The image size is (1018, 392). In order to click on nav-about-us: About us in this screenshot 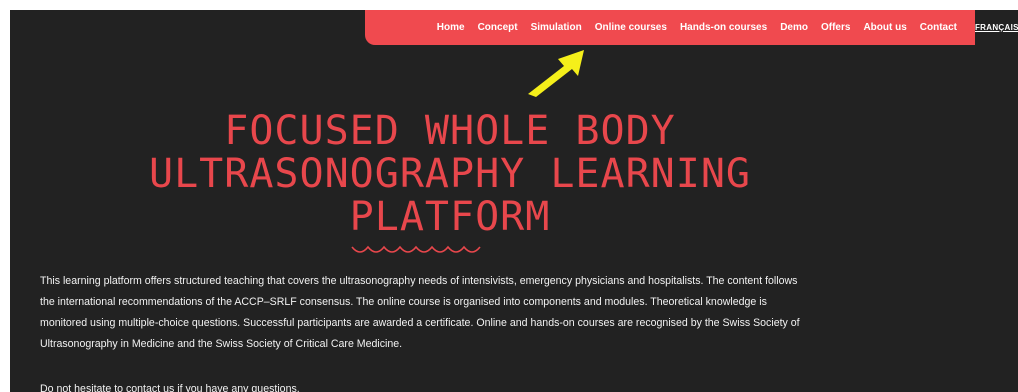, I will do `click(884, 27)`.